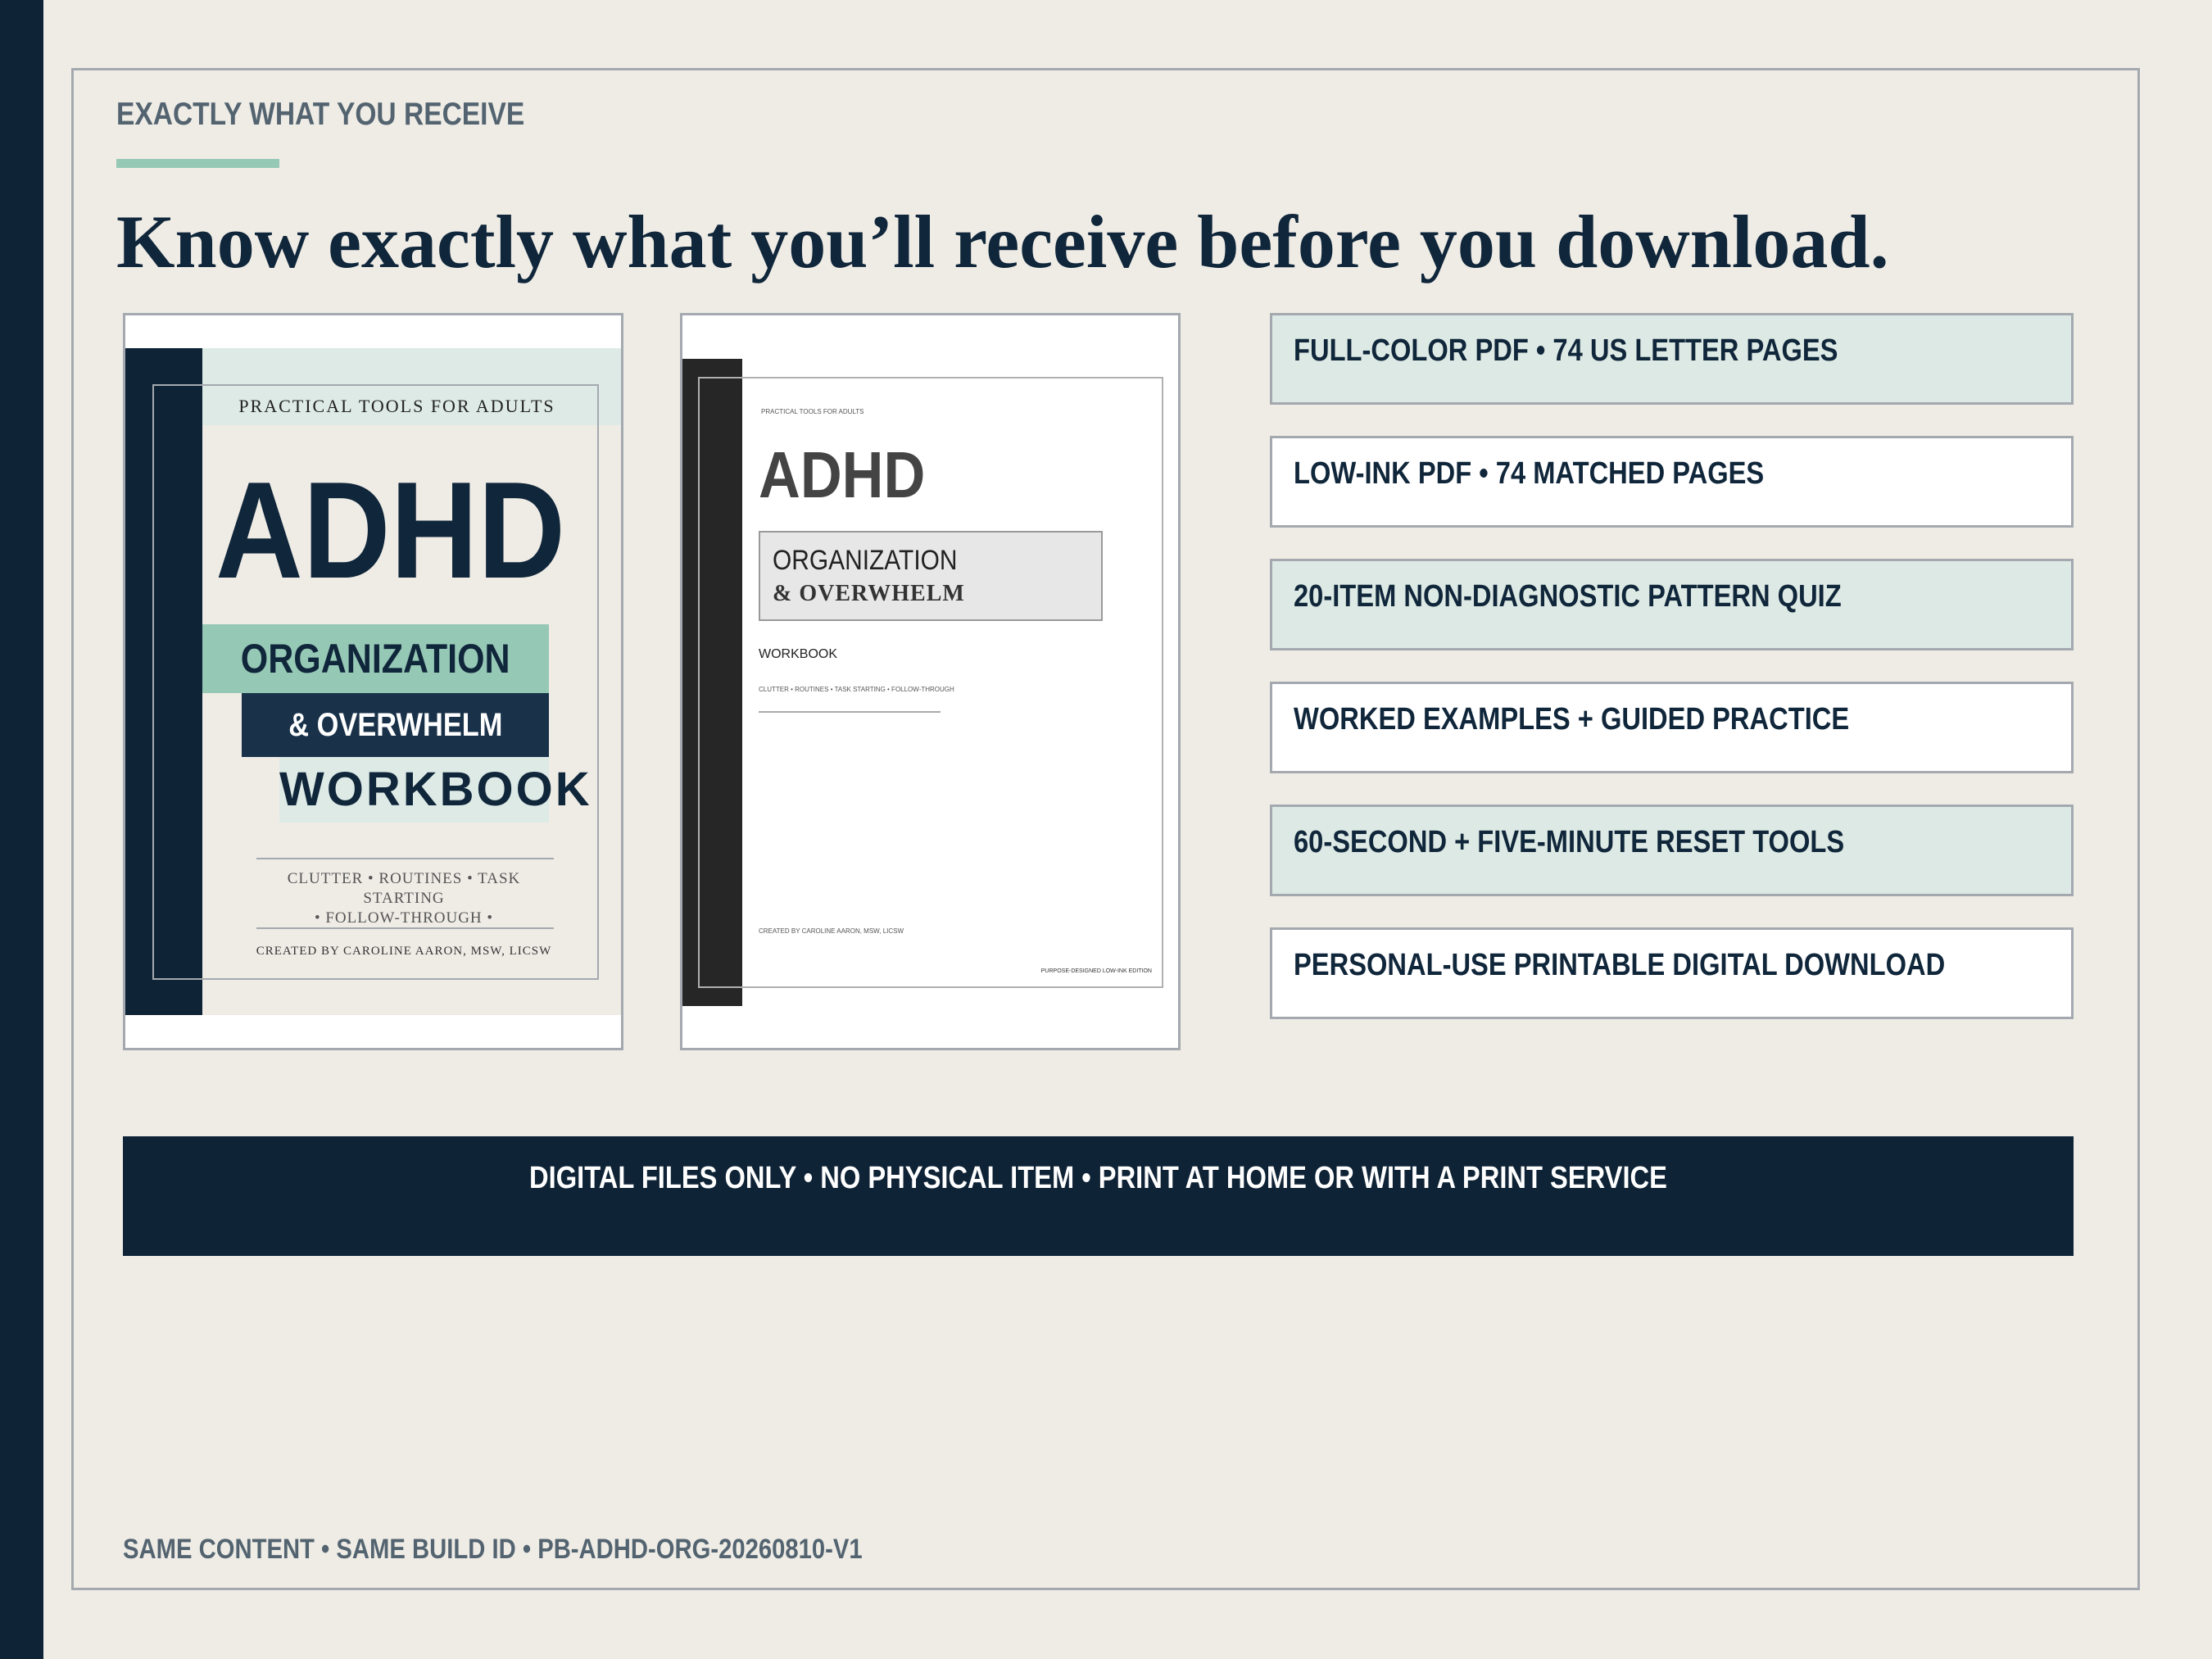 The image size is (2212, 1659). I want to click on low-ink-subtitle-workbook: WORKBOOK, so click(798, 654).